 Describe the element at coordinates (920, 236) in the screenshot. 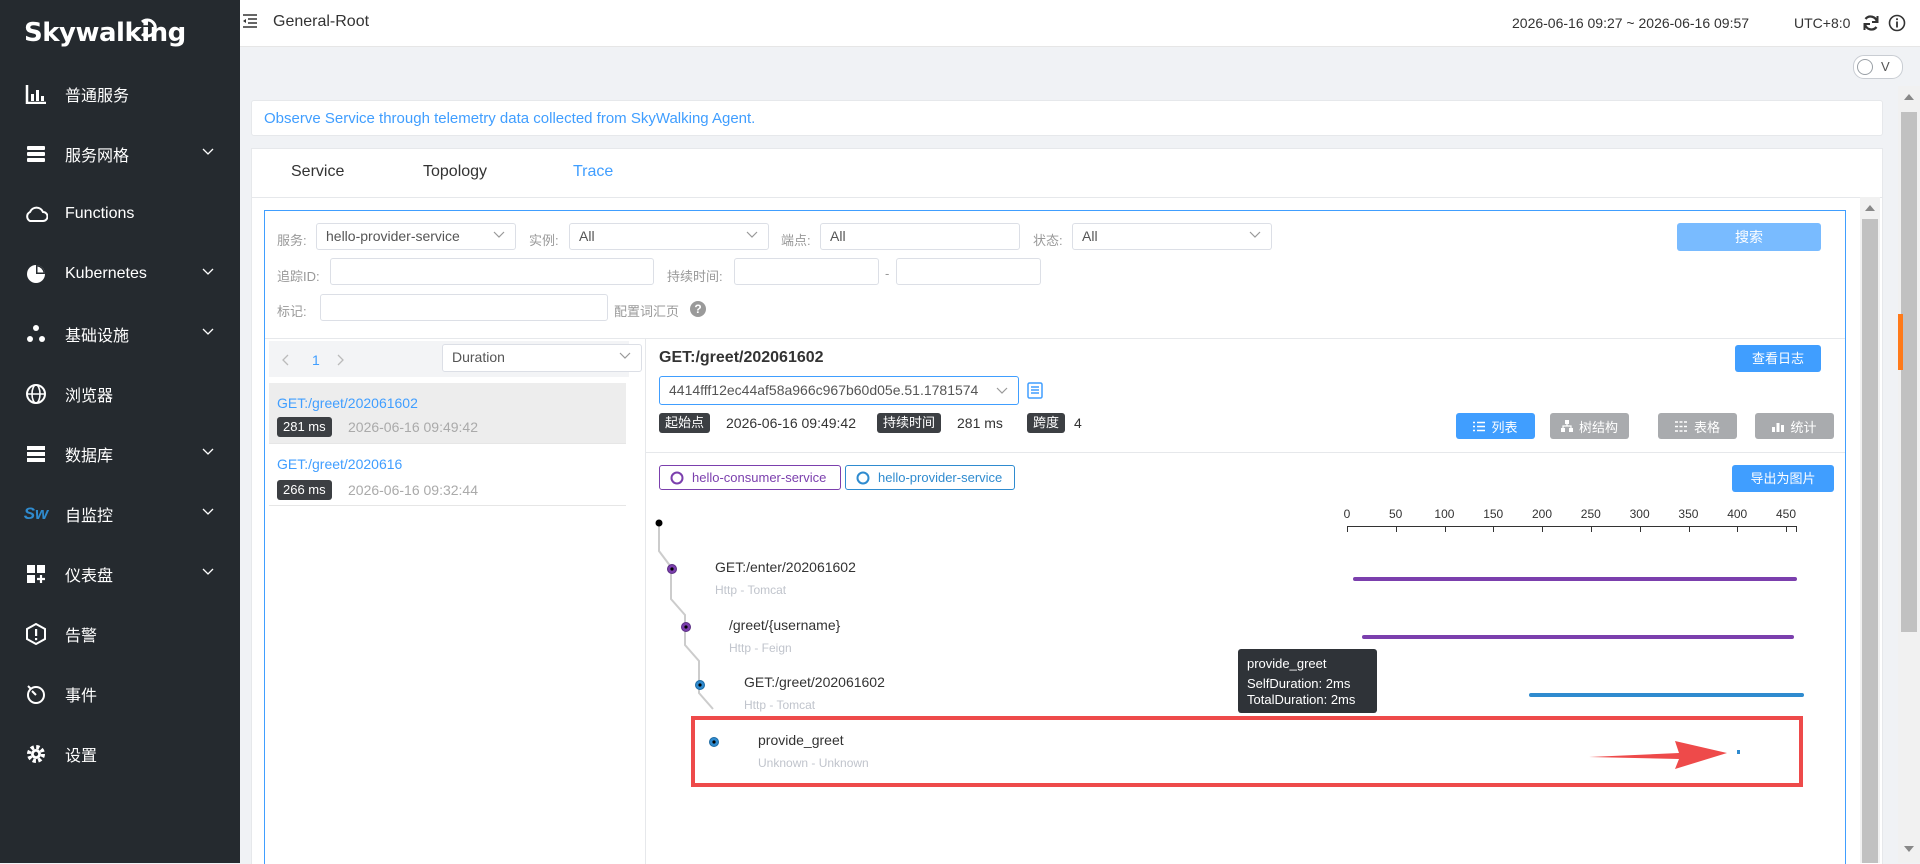

I see `endpoint-input: All` at that location.